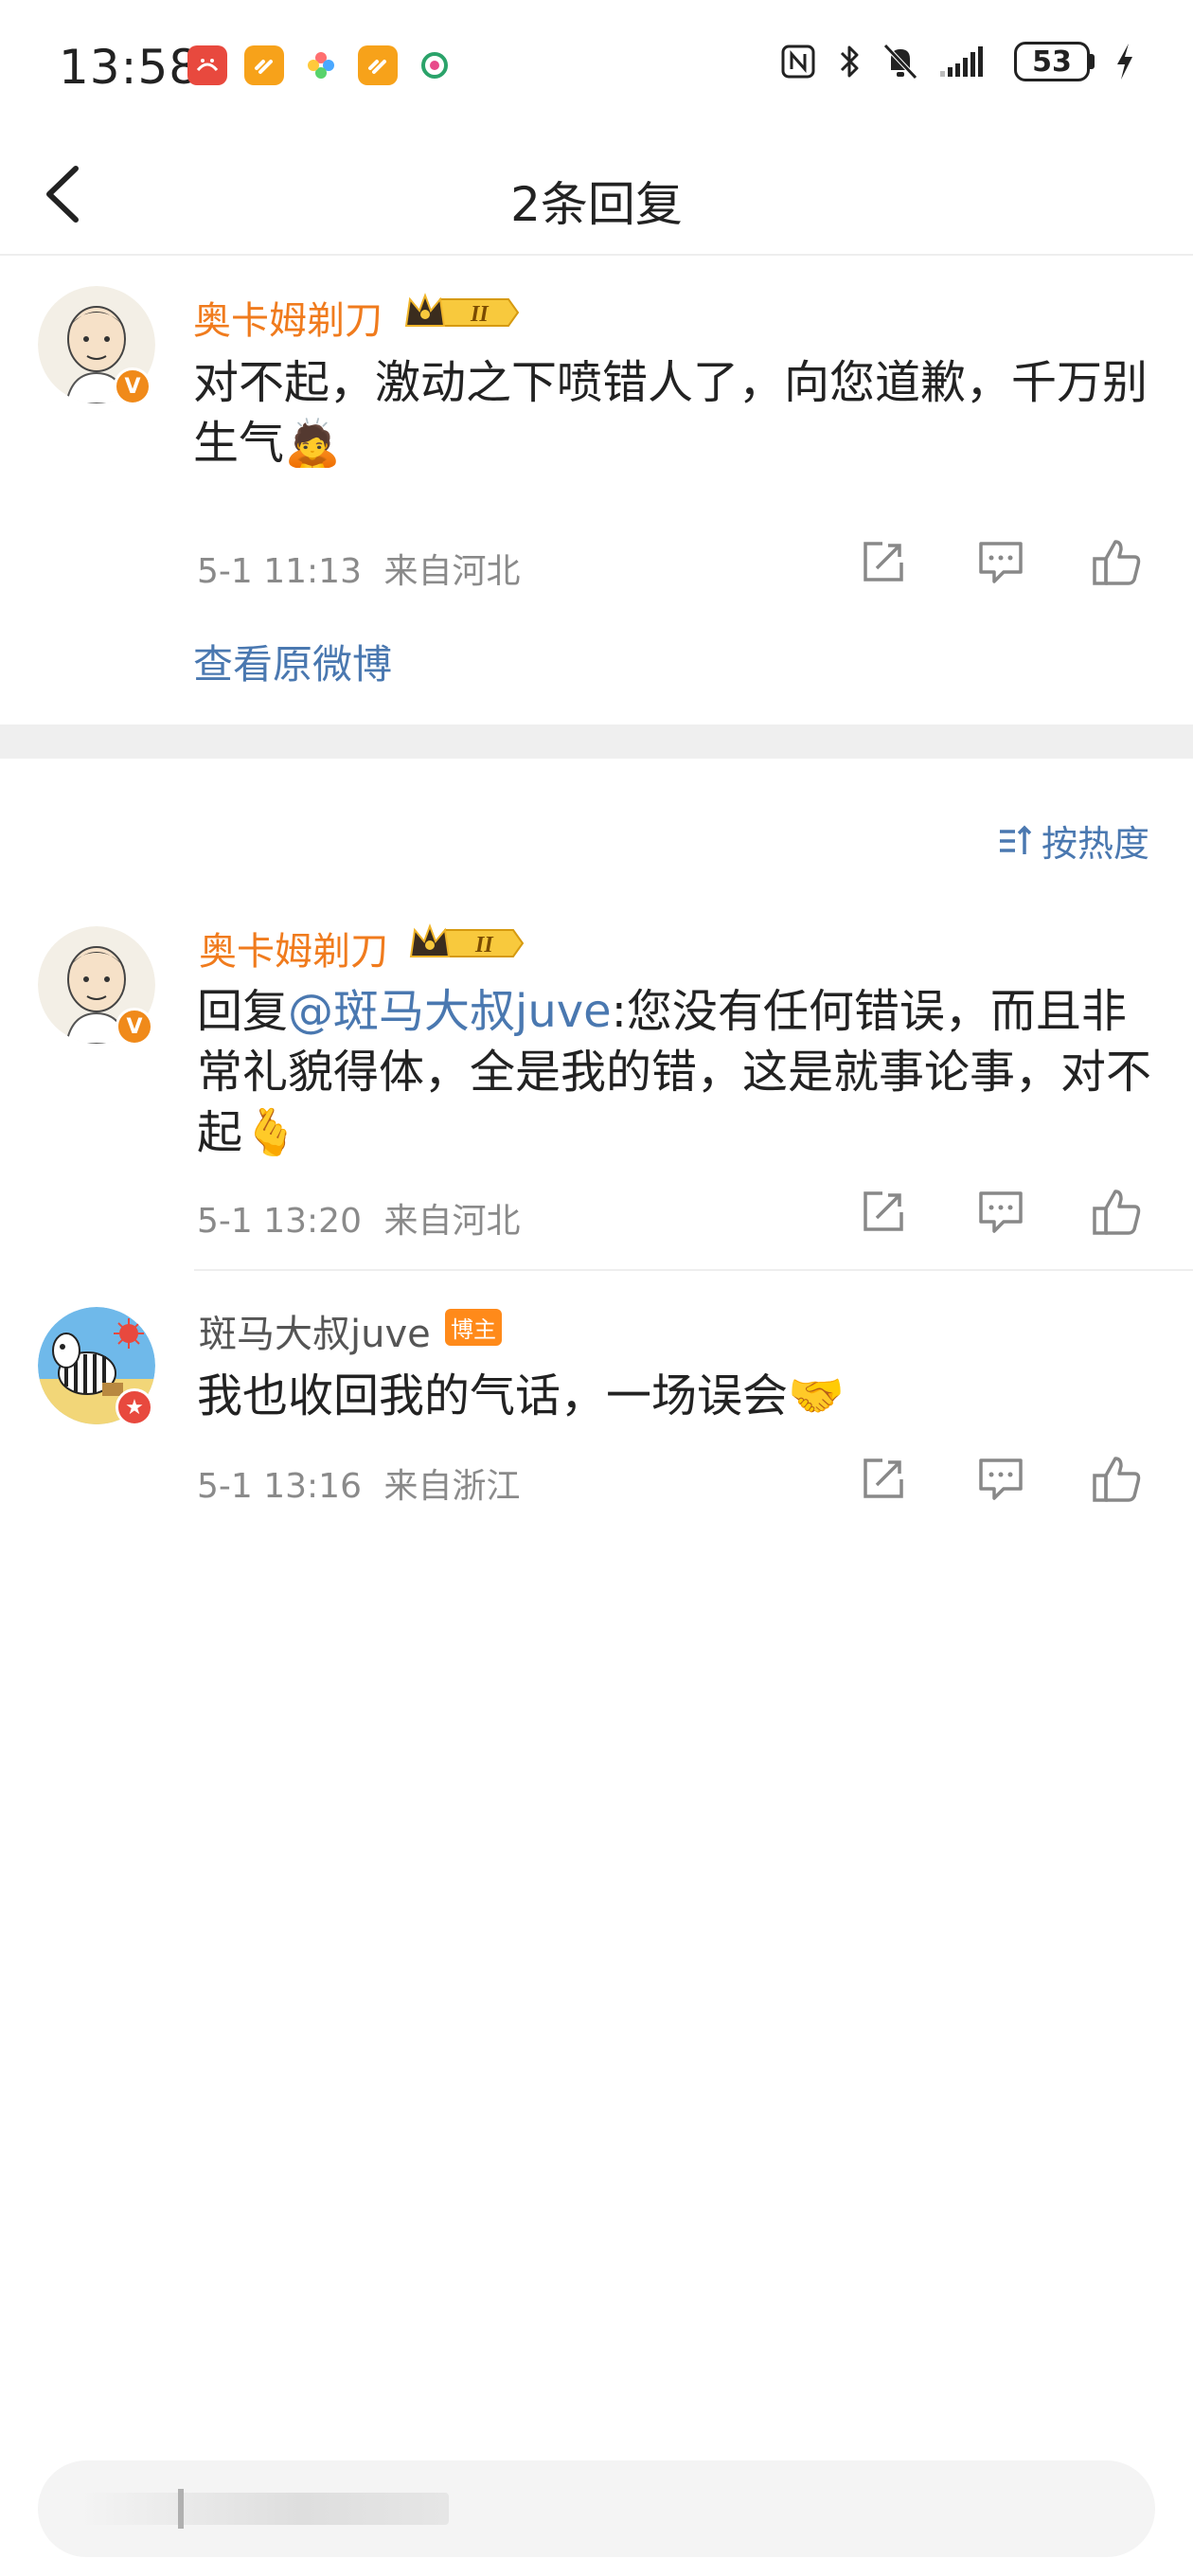  I want to click on reply-meta: 5-1 13:16 来自浙江, so click(358, 1483).